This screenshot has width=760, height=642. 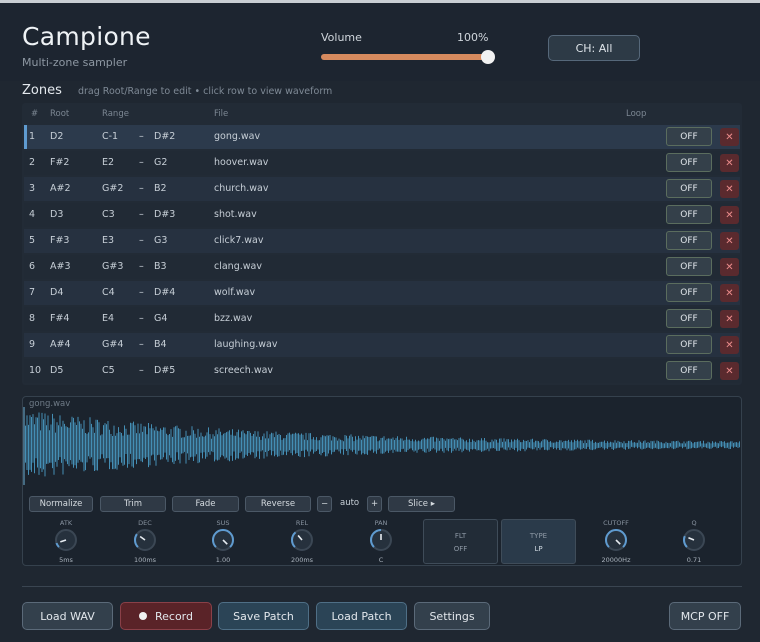 I want to click on zone-number: 2, so click(x=32, y=162).